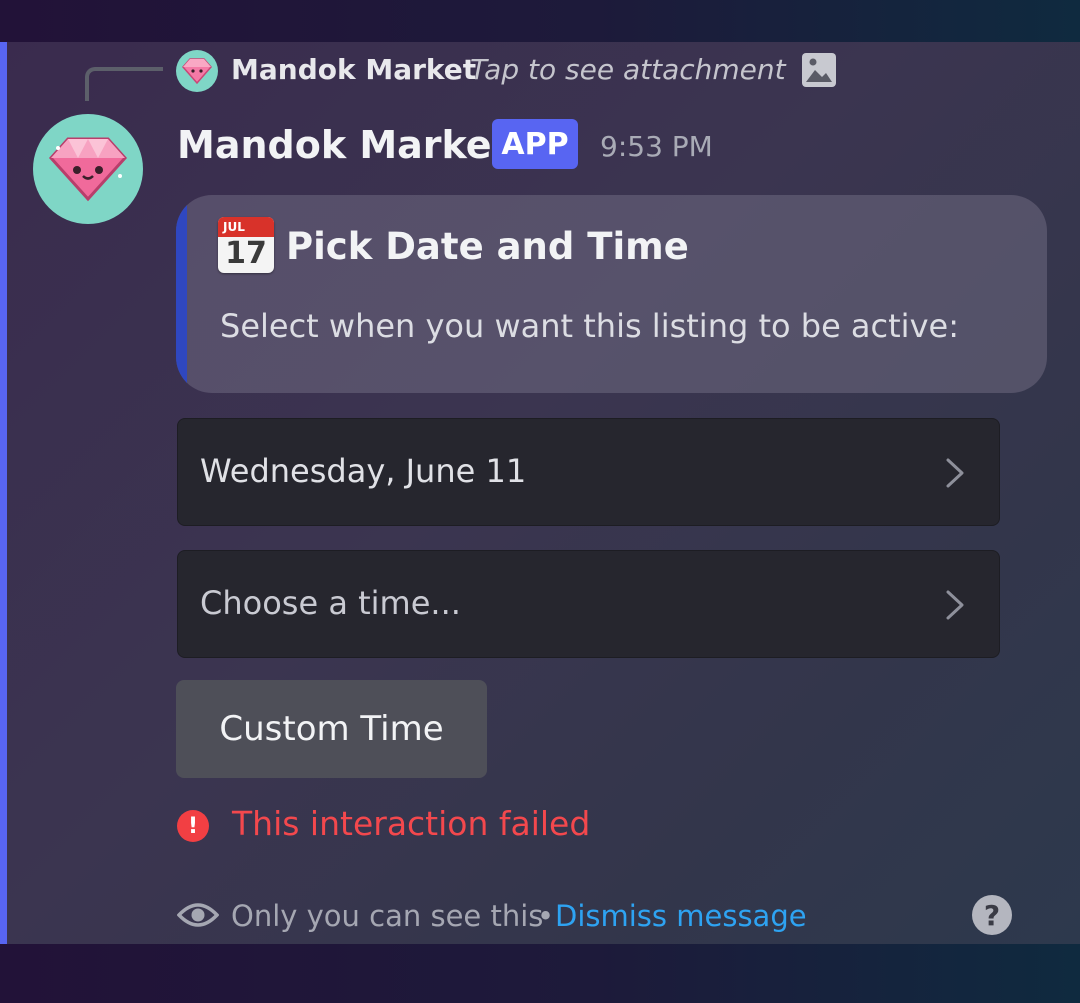  Describe the element at coordinates (992, 915) in the screenshot. I see `help-icon: ?` at that location.